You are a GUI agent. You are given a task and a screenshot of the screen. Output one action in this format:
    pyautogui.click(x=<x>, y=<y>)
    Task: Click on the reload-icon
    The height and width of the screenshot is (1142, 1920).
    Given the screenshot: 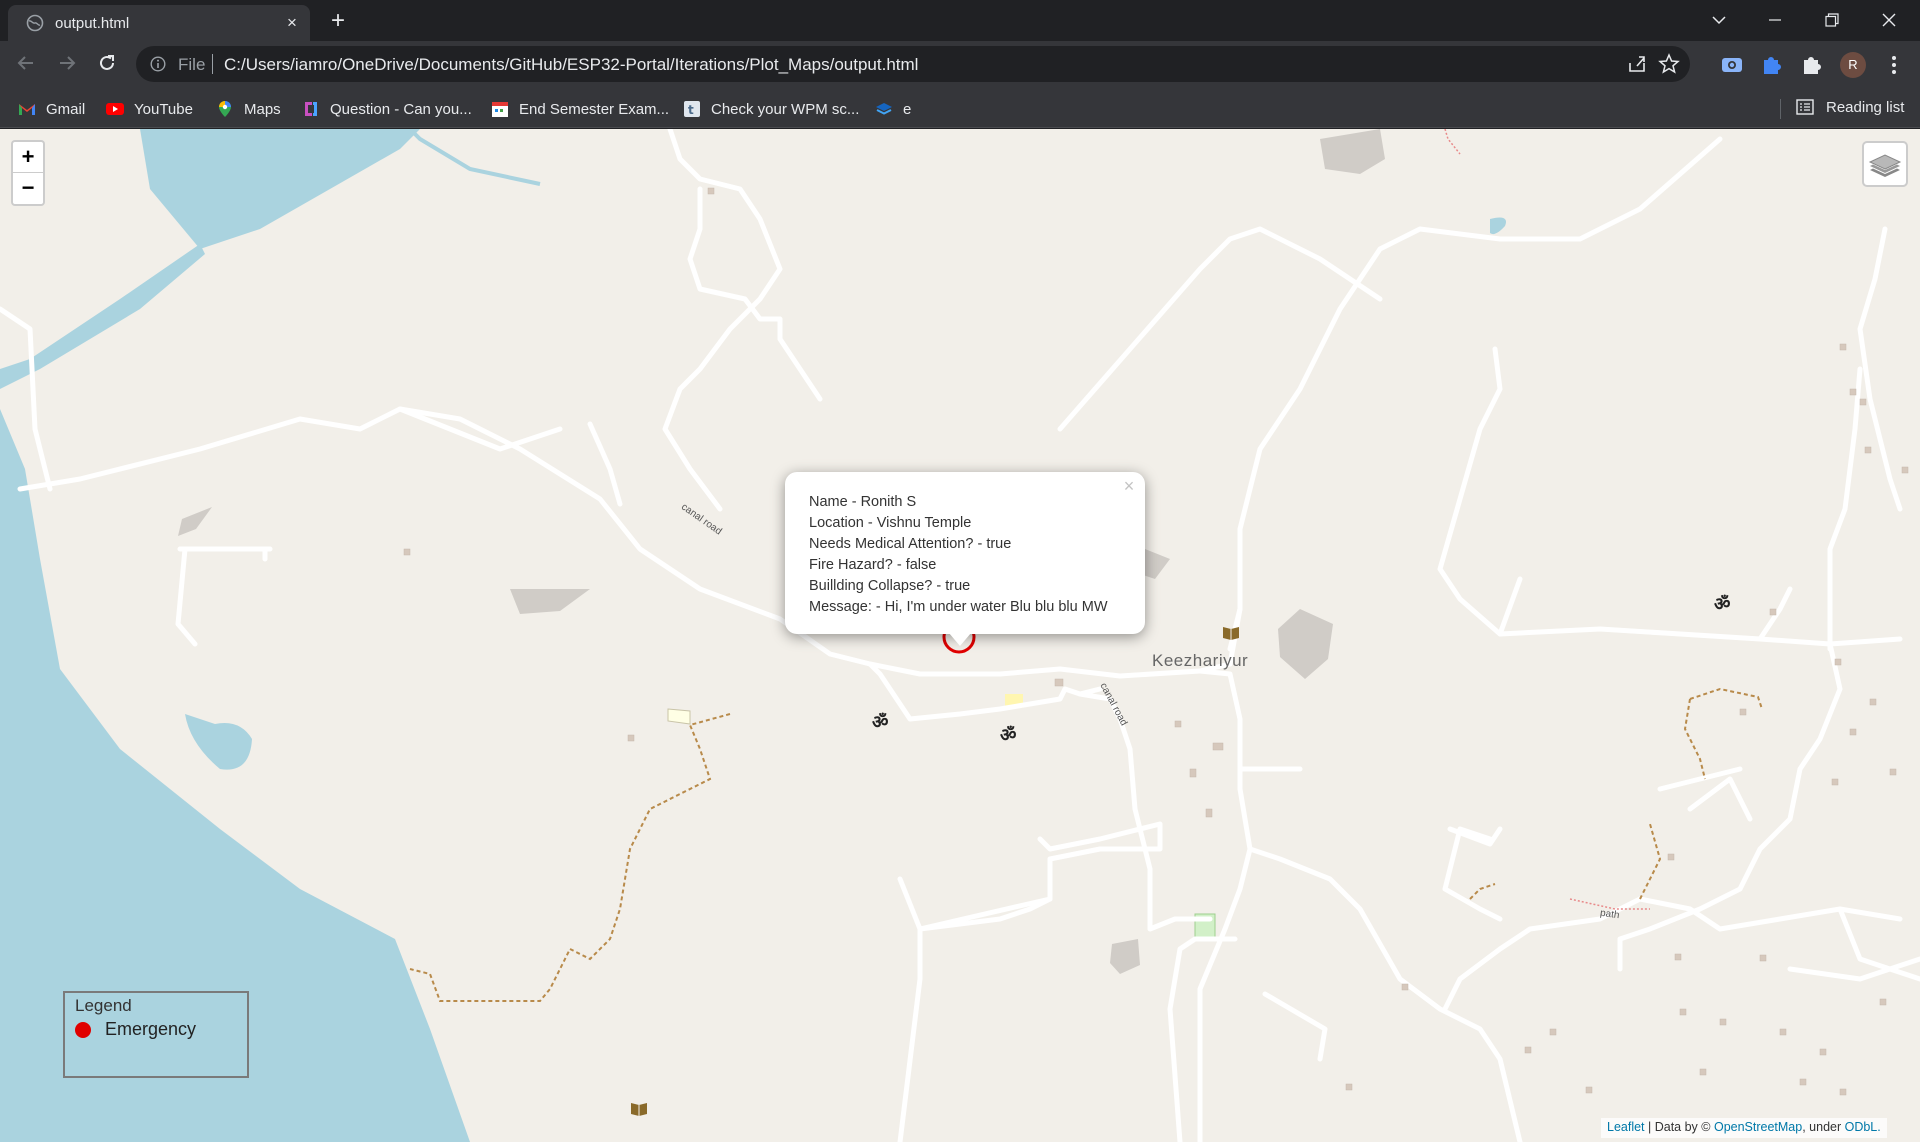 What is the action you would take?
    pyautogui.click(x=107, y=62)
    